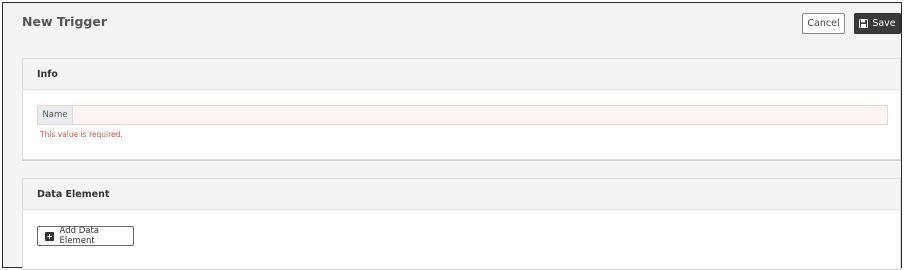  Describe the element at coordinates (480, 115) in the screenshot. I see `name-input` at that location.